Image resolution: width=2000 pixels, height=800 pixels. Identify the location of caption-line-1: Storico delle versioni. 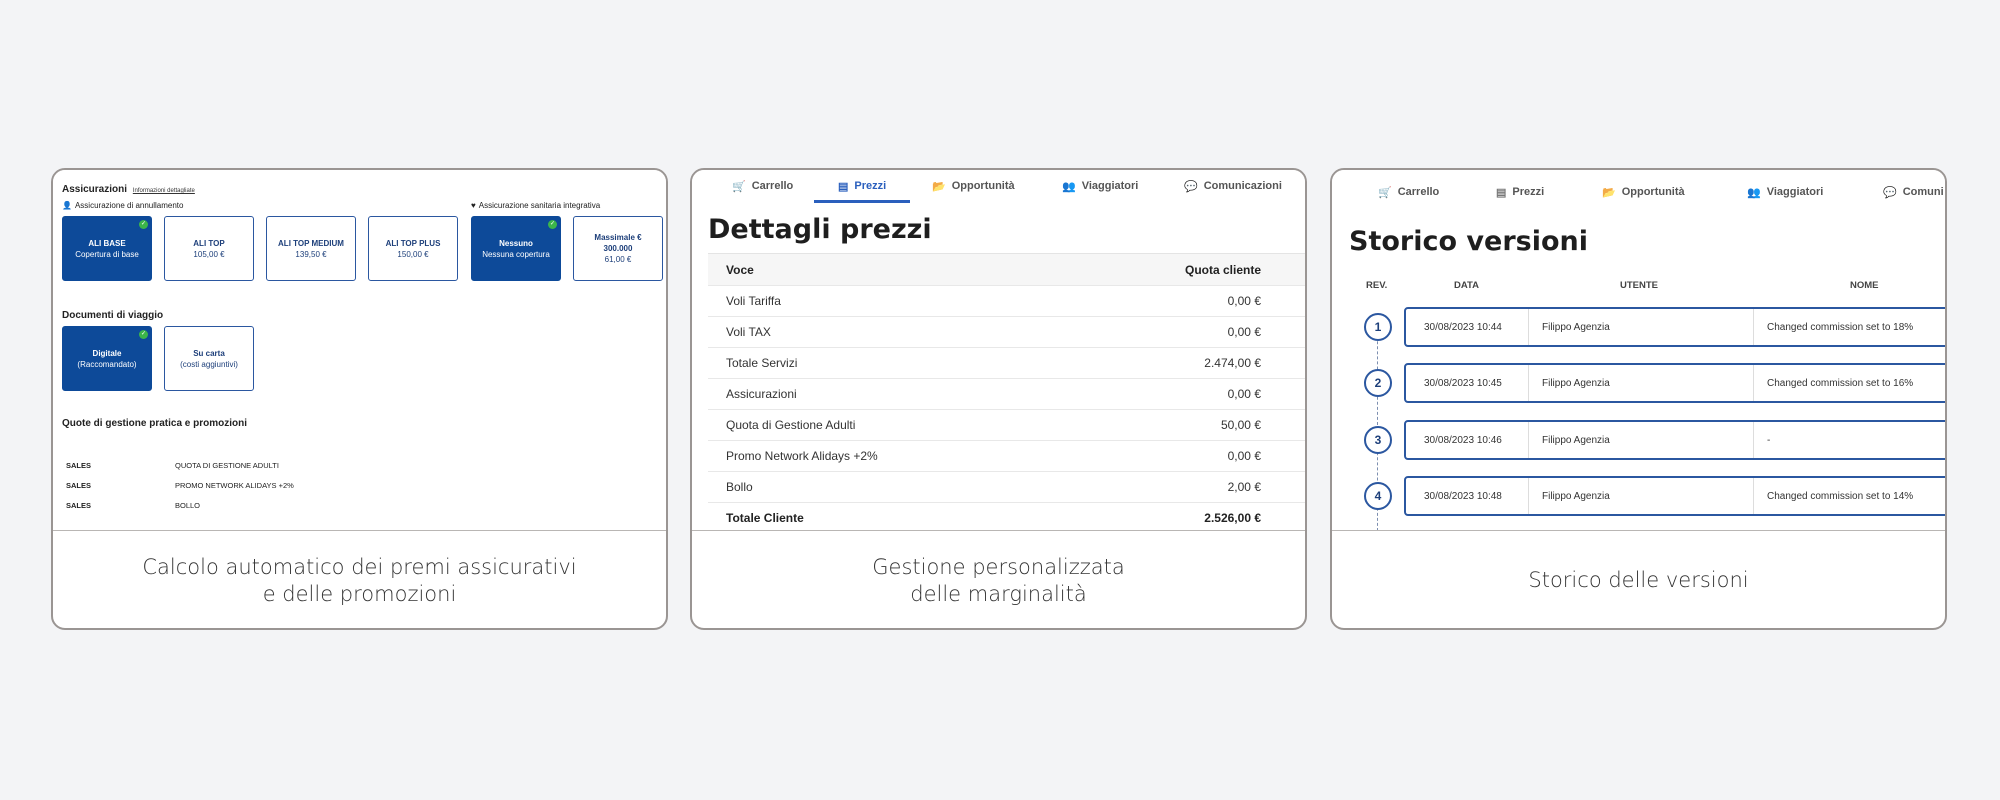
(1638, 580).